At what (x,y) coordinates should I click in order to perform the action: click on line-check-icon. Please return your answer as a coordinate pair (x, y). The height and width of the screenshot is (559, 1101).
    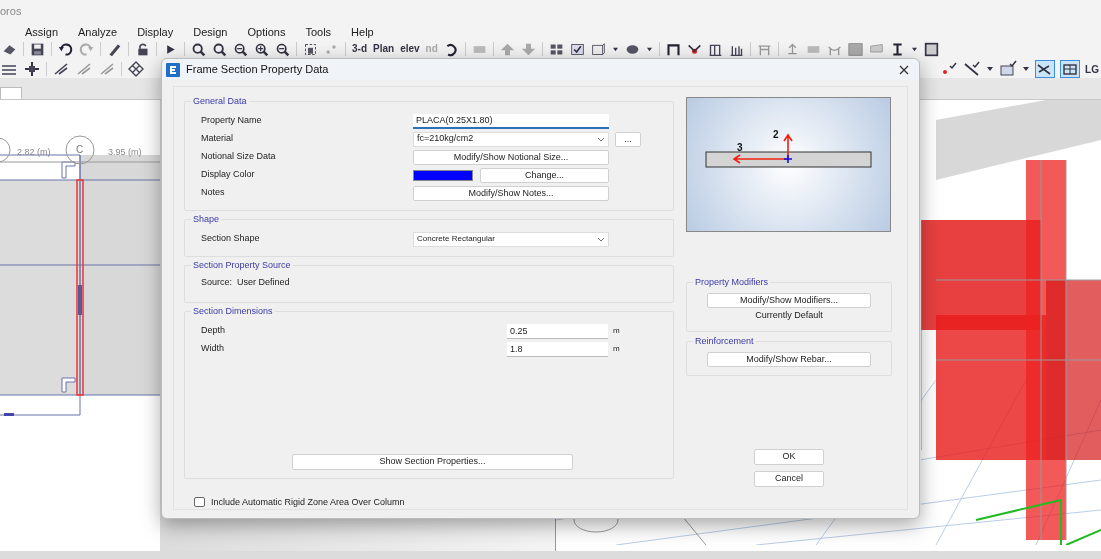
    Looking at the image, I should click on (972, 69).